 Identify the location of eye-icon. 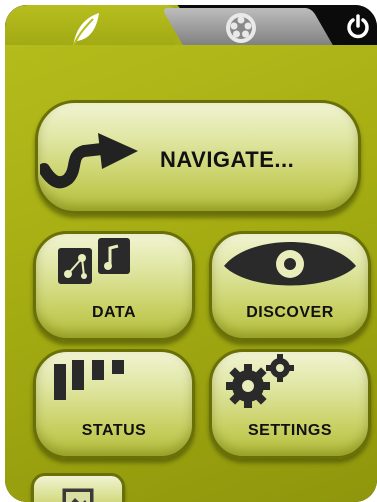
(290, 264).